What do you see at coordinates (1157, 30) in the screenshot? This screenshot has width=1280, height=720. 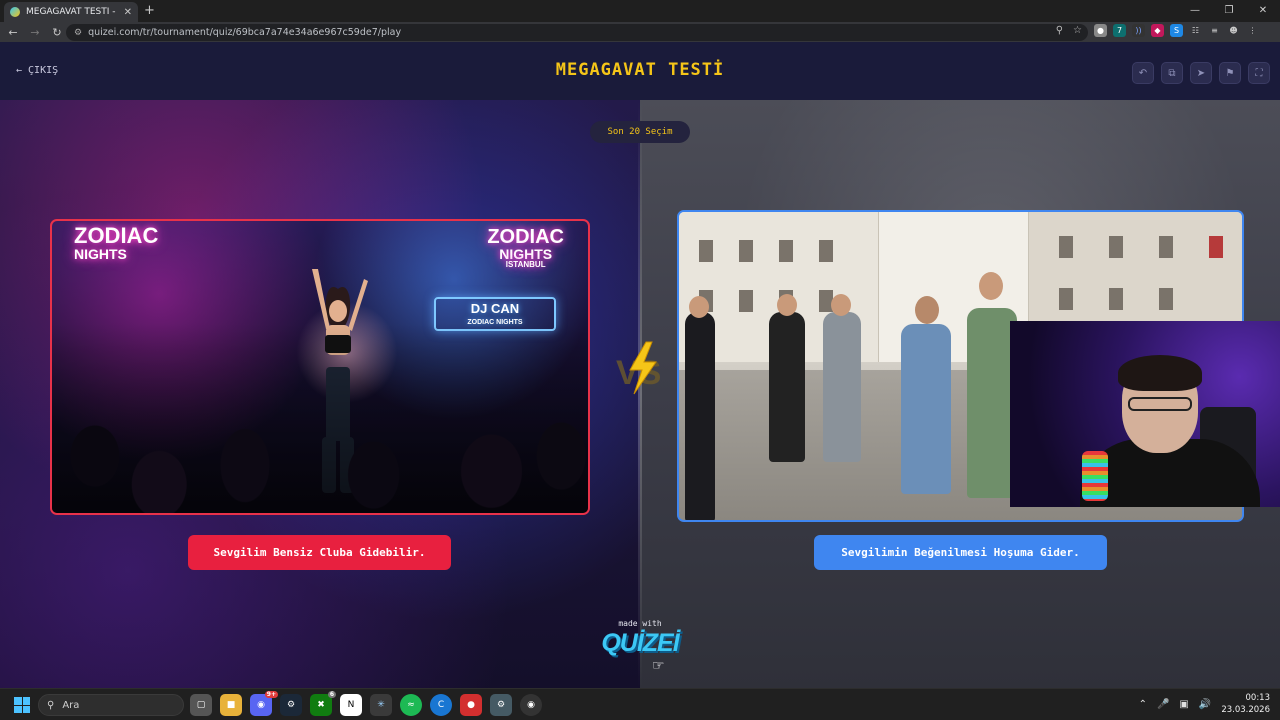 I see `extension-4-icon: ◆` at bounding box center [1157, 30].